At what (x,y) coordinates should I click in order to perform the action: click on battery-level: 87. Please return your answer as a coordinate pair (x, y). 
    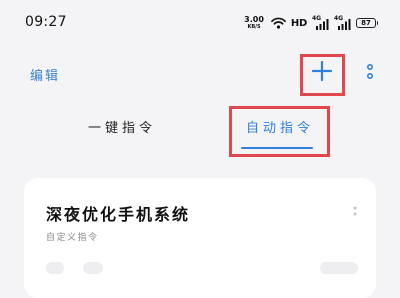
    Looking at the image, I should click on (366, 22).